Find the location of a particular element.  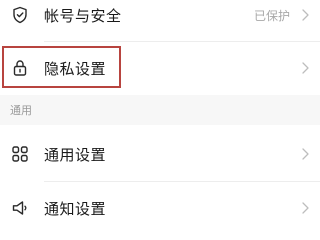

section-header-label: 通用 is located at coordinates (21, 110).